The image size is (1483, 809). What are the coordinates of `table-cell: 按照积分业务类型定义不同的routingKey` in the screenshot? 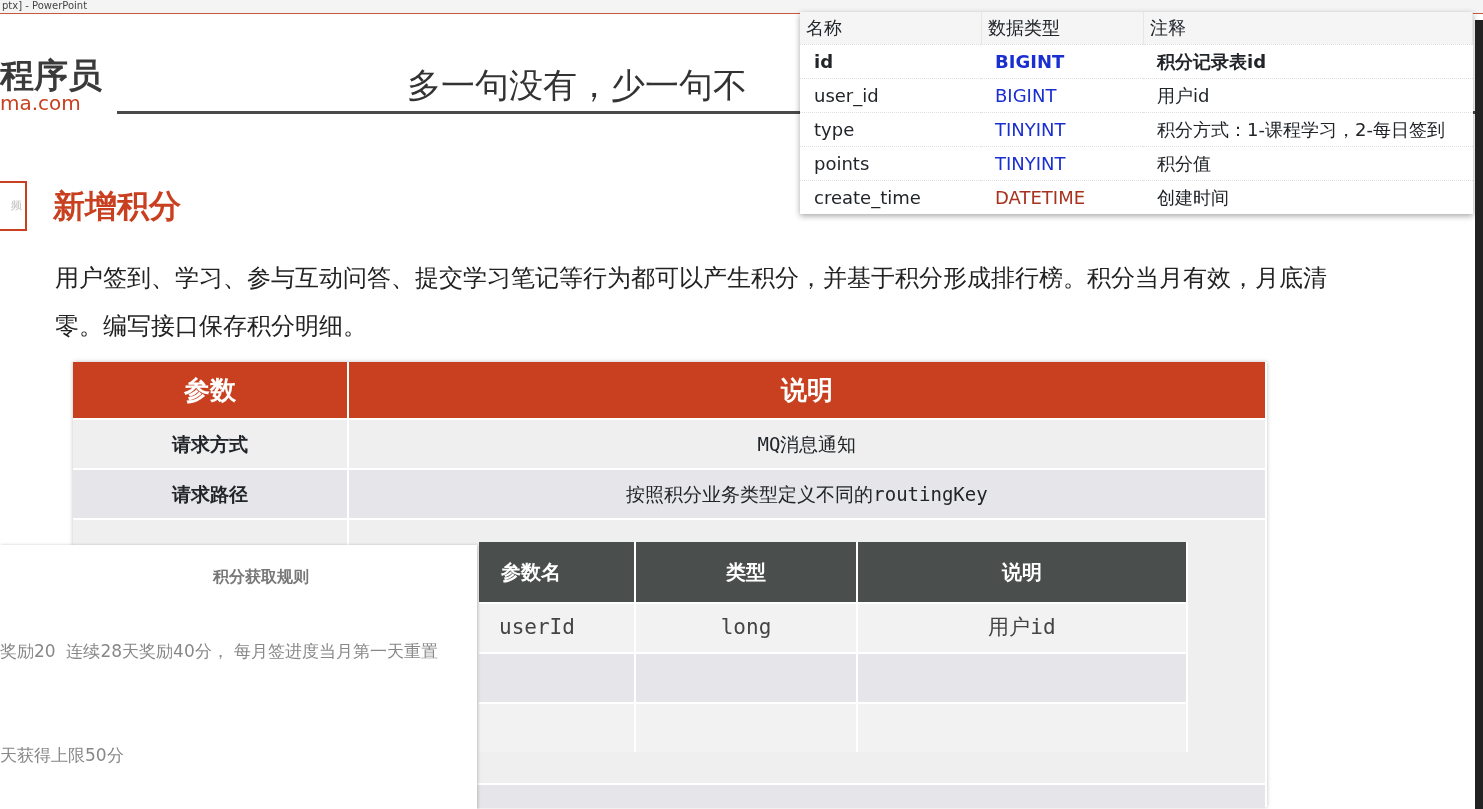 It's located at (808, 493).